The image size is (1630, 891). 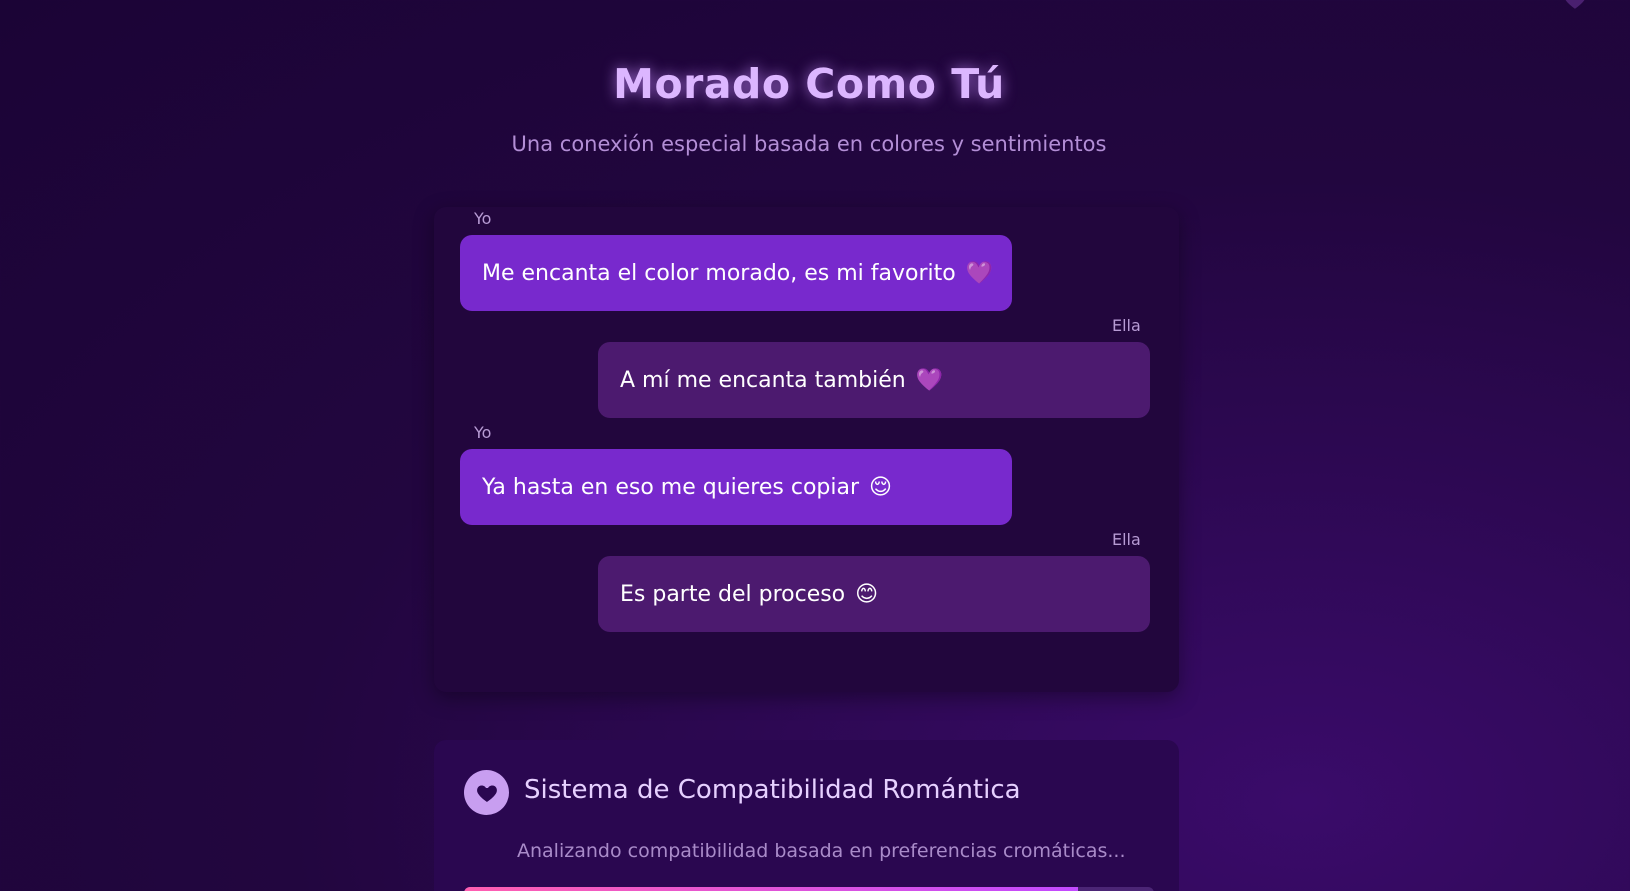 What do you see at coordinates (867, 594) in the screenshot?
I see `smiling-face-icon: 😊` at bounding box center [867, 594].